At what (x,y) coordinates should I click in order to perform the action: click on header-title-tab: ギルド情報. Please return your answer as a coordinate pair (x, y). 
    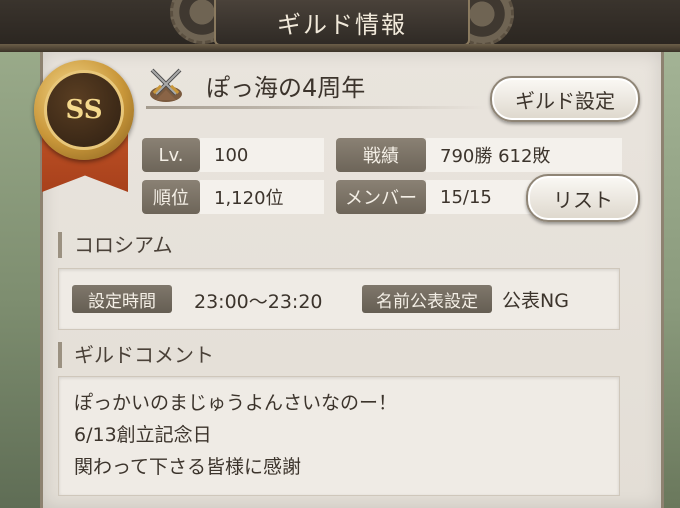
    Looking at the image, I should click on (342, 23).